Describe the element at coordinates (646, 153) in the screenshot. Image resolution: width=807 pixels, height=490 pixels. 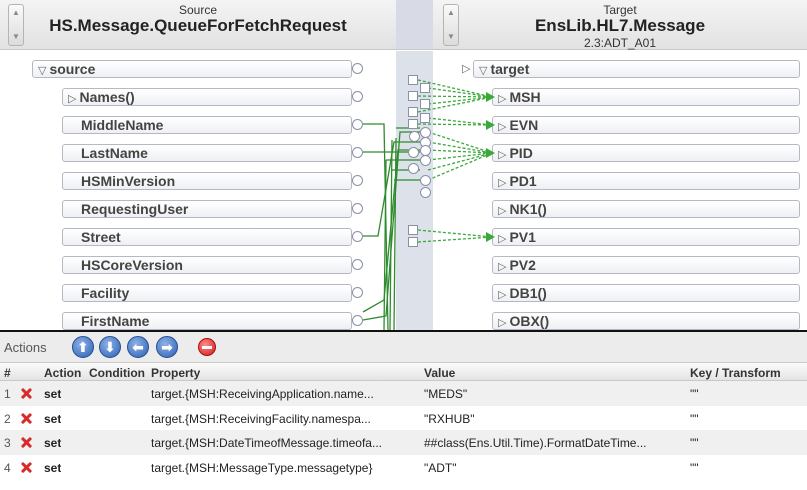
I see `target-segment-pid: ▷ PID` at that location.